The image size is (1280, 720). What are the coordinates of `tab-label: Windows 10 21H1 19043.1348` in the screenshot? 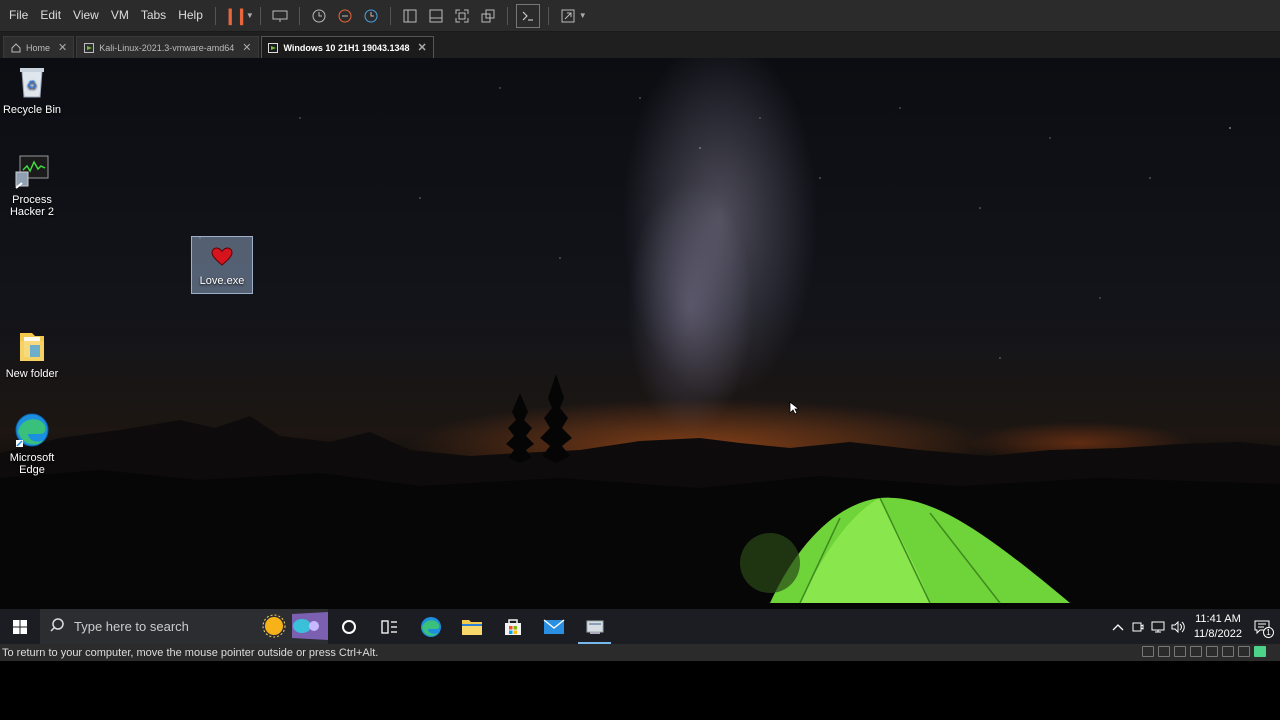 It's located at (346, 47).